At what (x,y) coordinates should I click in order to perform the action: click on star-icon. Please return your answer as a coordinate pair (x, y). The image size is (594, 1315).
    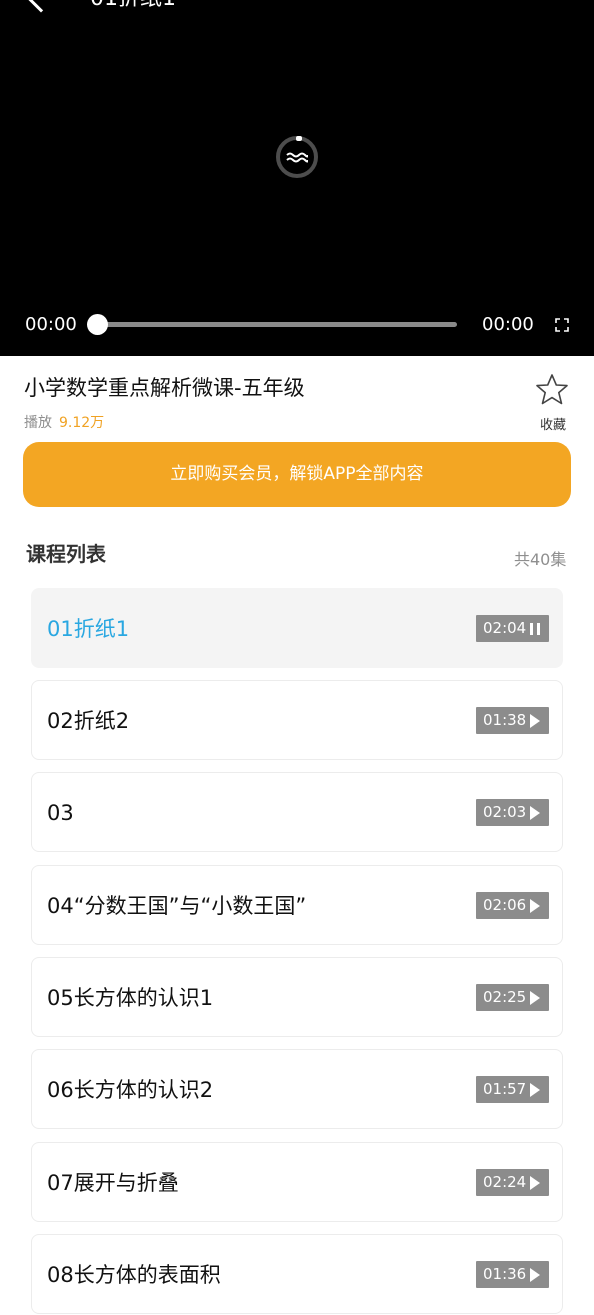
    Looking at the image, I should click on (552, 390).